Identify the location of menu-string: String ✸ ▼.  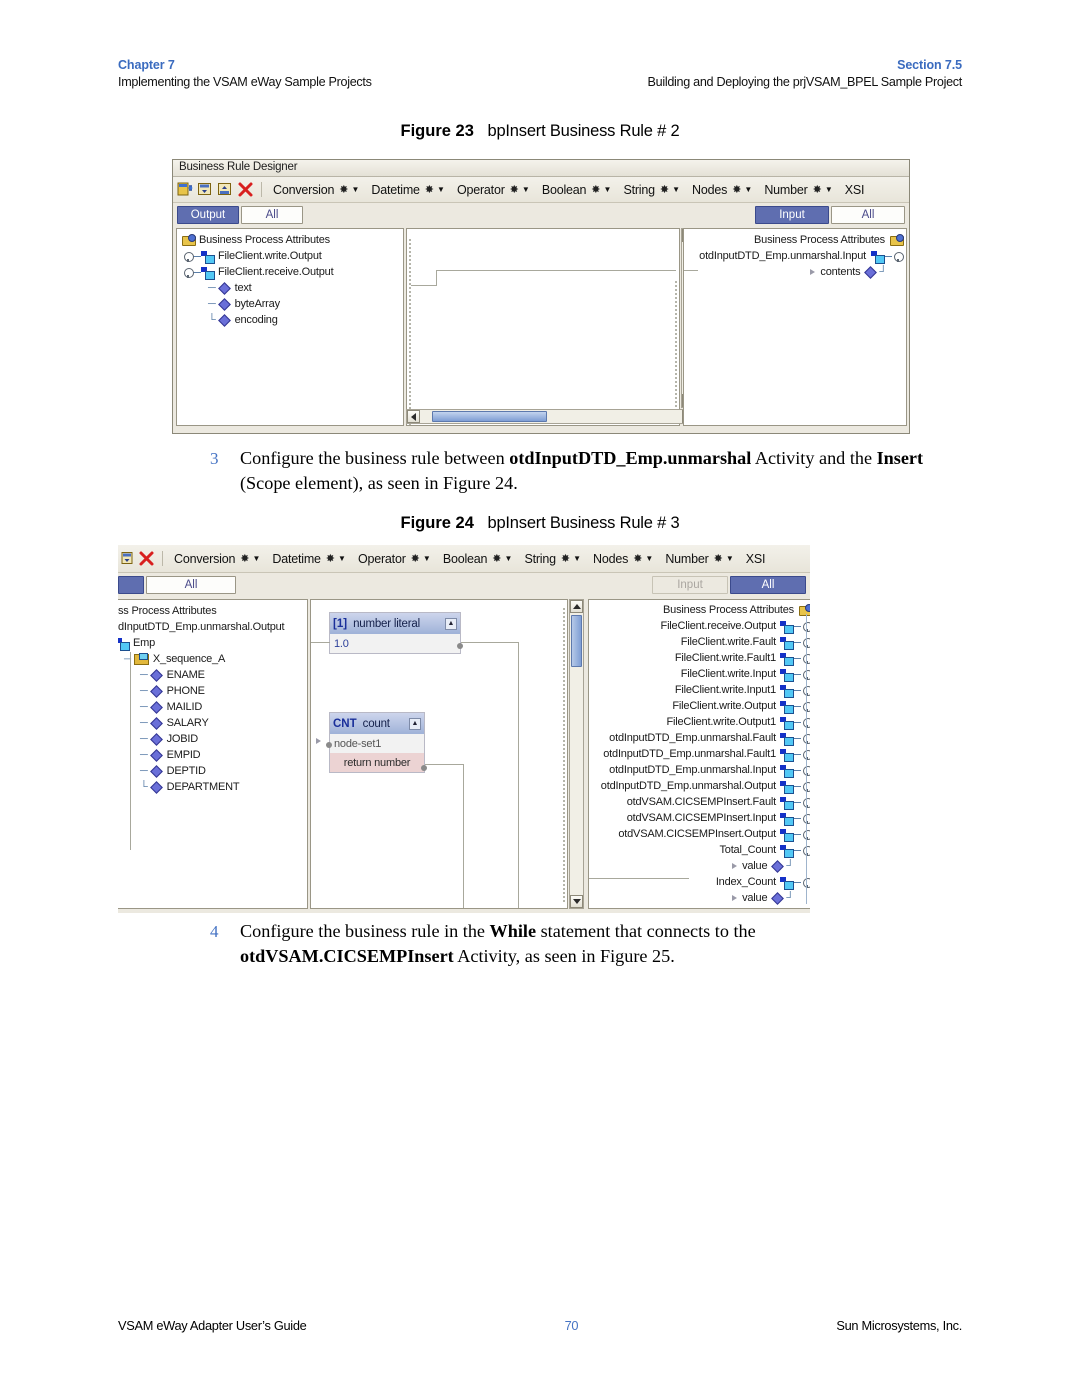
(553, 559).